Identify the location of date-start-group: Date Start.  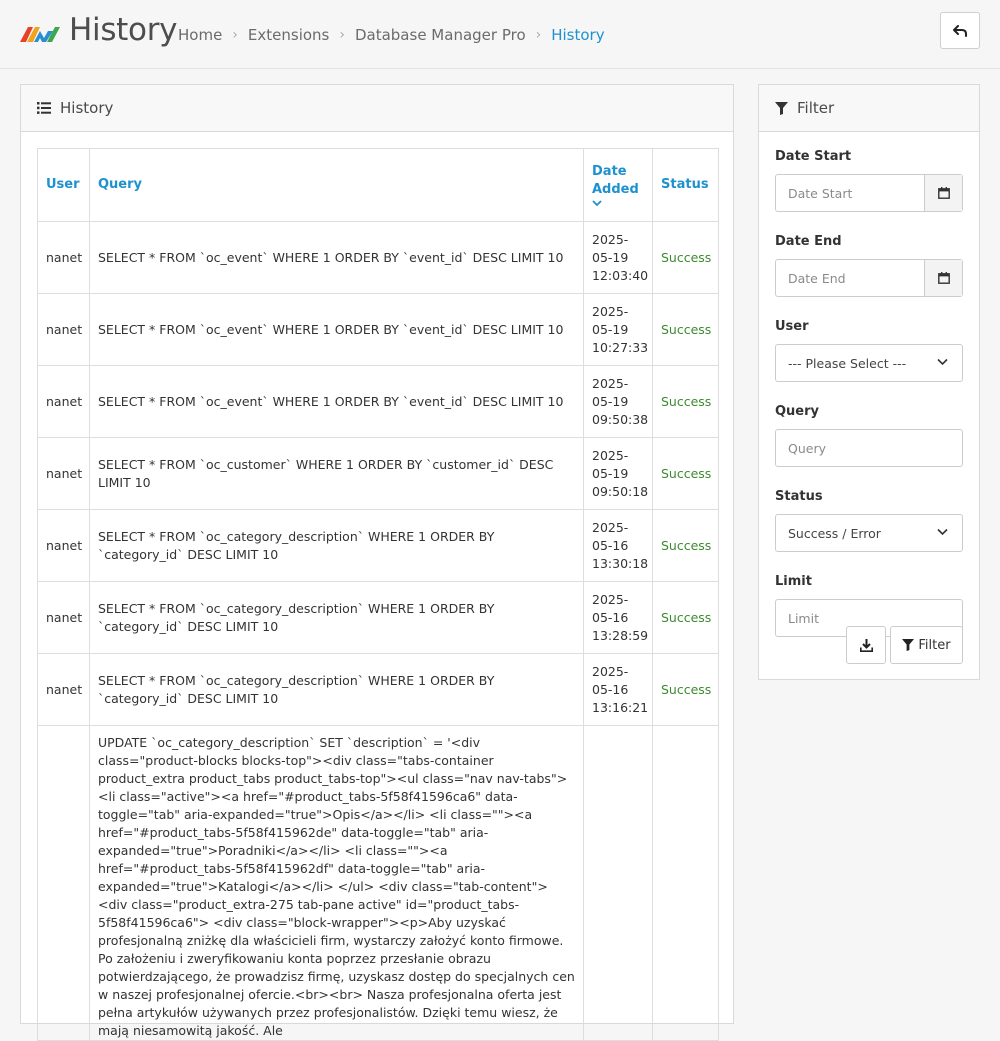
(869, 180).